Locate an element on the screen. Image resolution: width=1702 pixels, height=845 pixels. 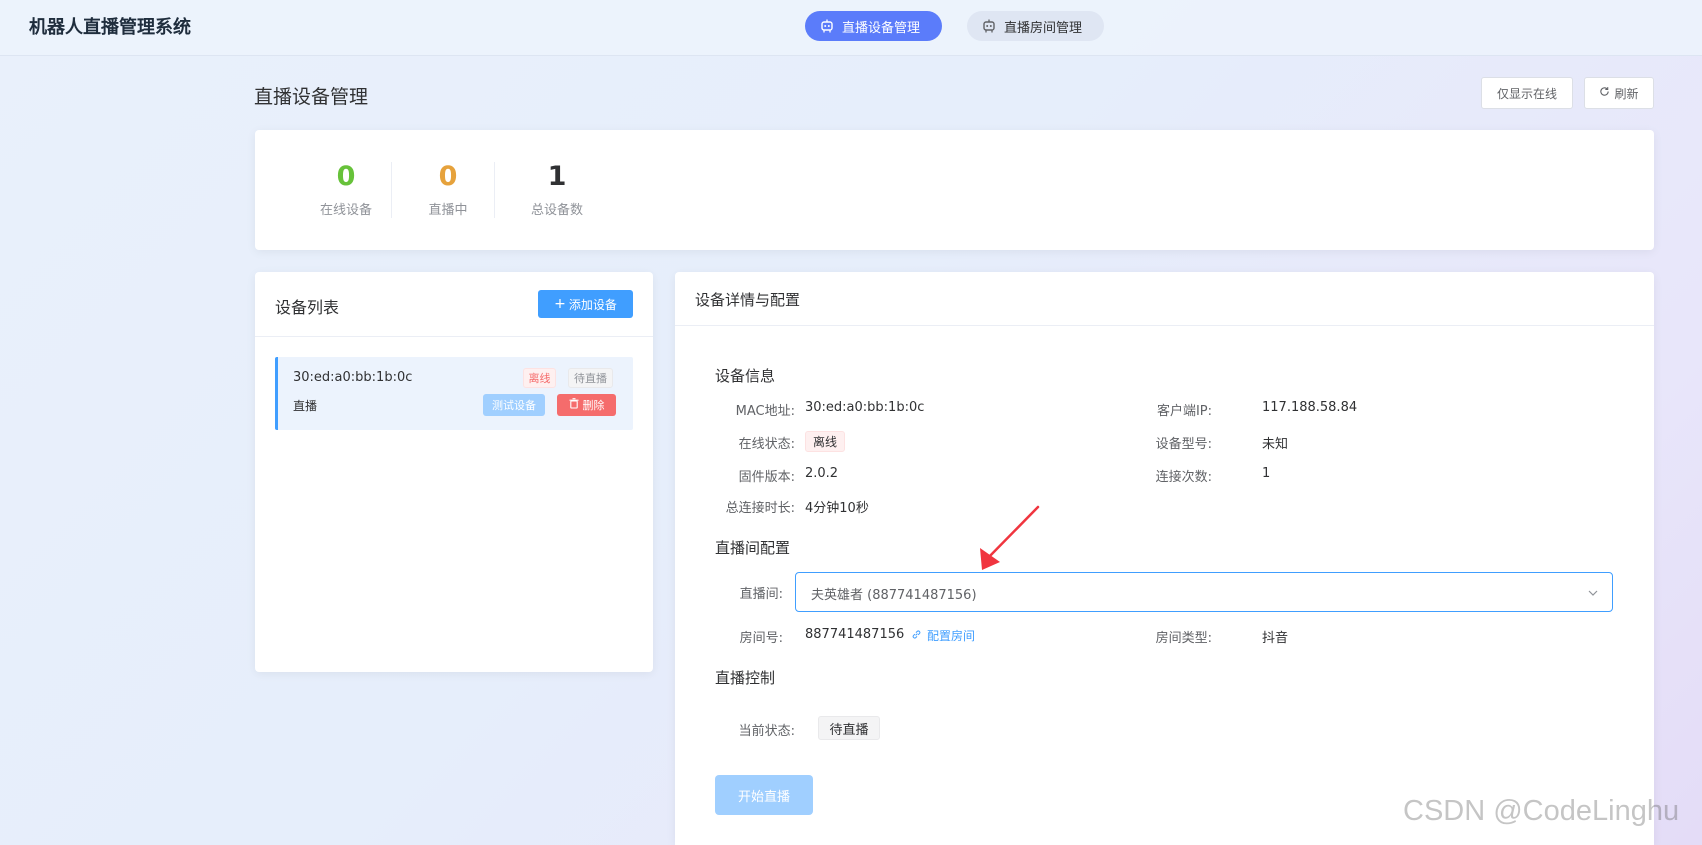
show-online-only-button: 仅显示在线 is located at coordinates (1527, 93).